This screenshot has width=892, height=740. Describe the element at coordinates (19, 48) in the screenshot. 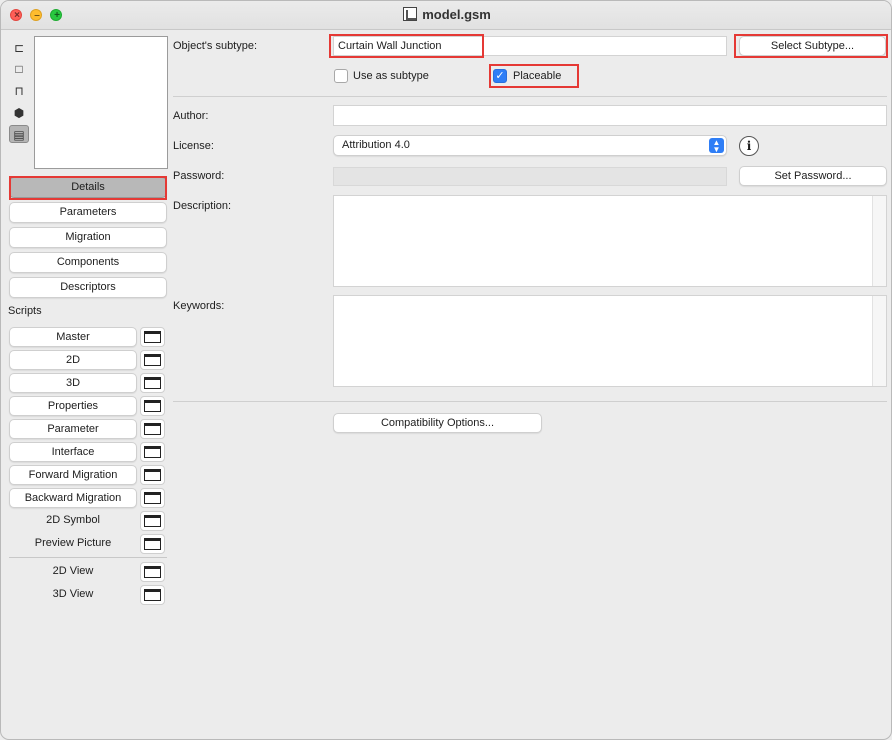

I see `floor-plan-view-icon: ⊏` at that location.